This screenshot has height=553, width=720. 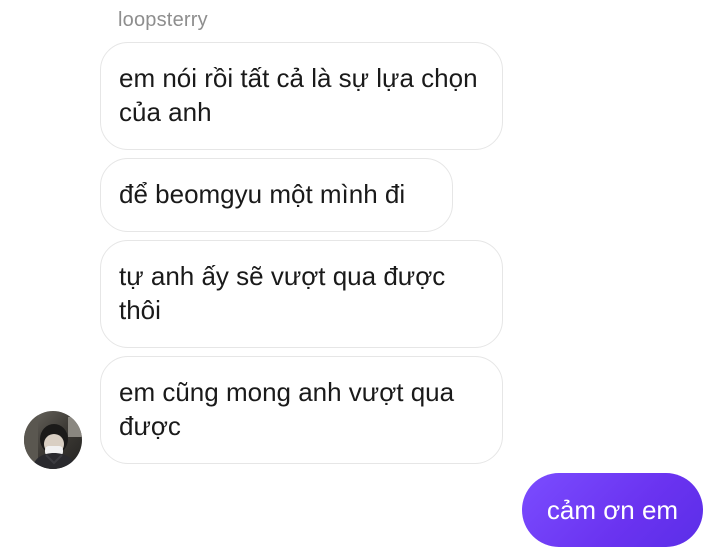 I want to click on sender-avatar, so click(x=53, y=440).